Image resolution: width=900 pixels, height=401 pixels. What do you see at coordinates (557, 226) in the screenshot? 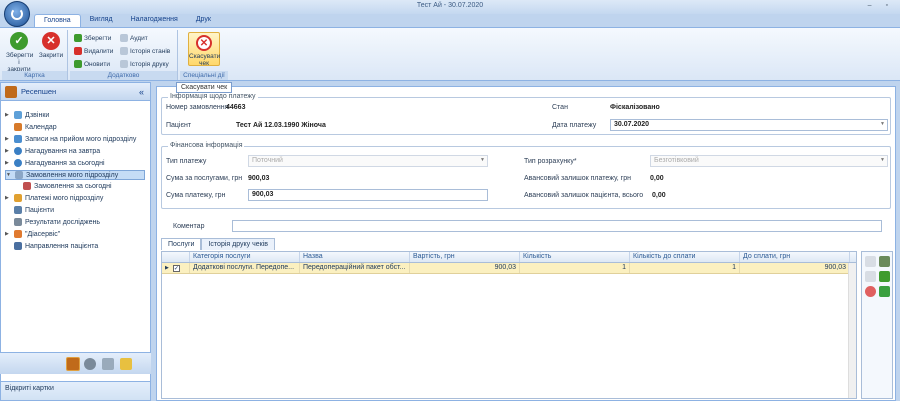
I see `comment-input` at bounding box center [557, 226].